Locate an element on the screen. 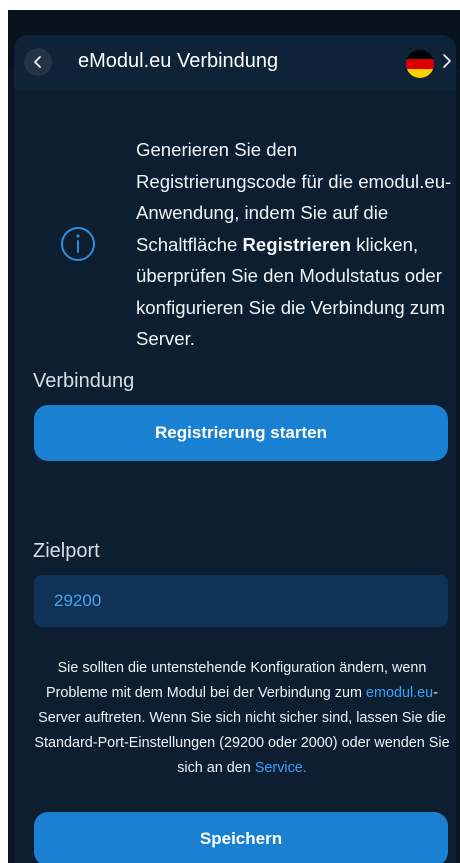 The height and width of the screenshot is (863, 460). german-flag-icon is located at coordinates (420, 64).